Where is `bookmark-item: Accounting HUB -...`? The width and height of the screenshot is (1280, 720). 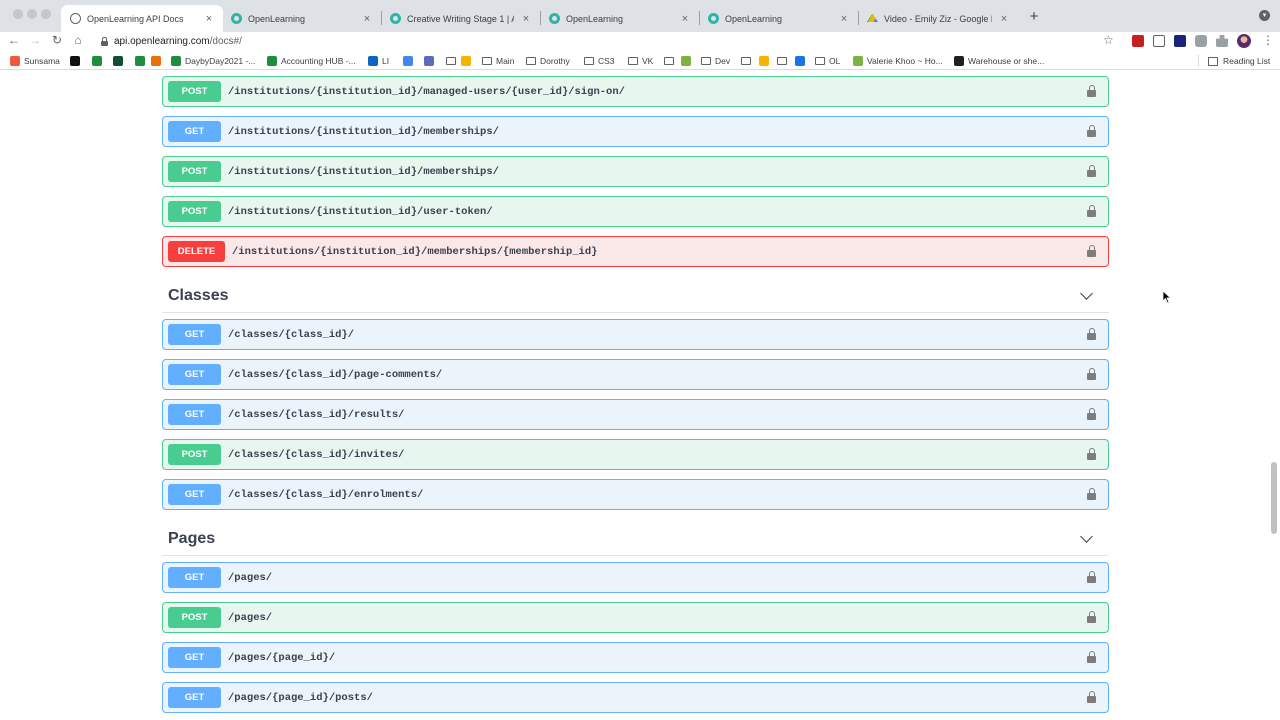
bookmark-item: Accounting HUB -... is located at coordinates (311, 61).